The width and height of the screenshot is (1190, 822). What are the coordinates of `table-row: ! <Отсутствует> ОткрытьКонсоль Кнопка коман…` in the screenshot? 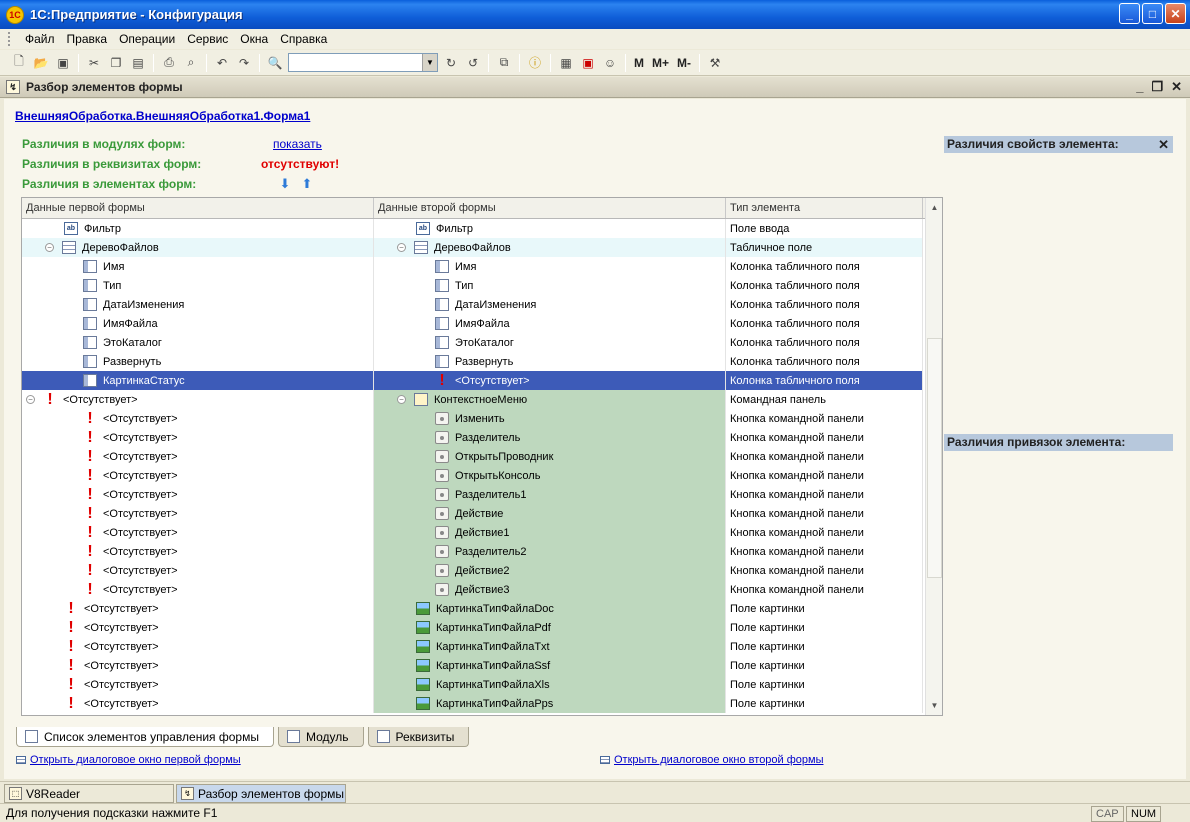 It's located at (482, 475).